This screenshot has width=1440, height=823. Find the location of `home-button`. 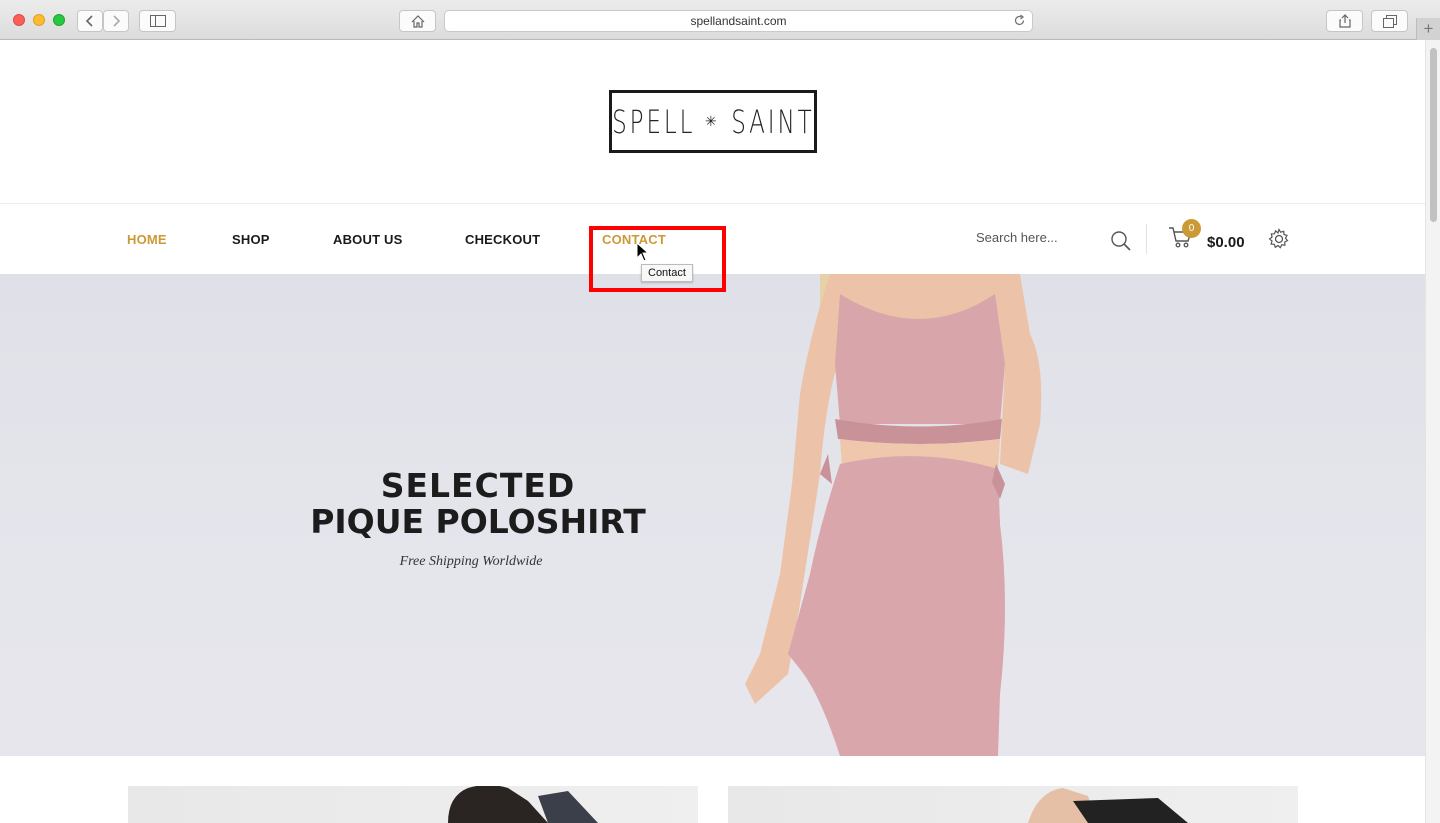

home-button is located at coordinates (417, 21).